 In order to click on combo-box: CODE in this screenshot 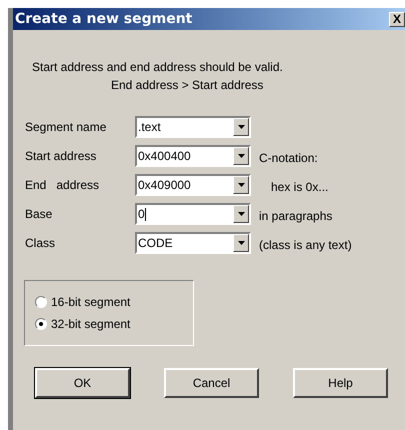, I will do `click(193, 243)`.